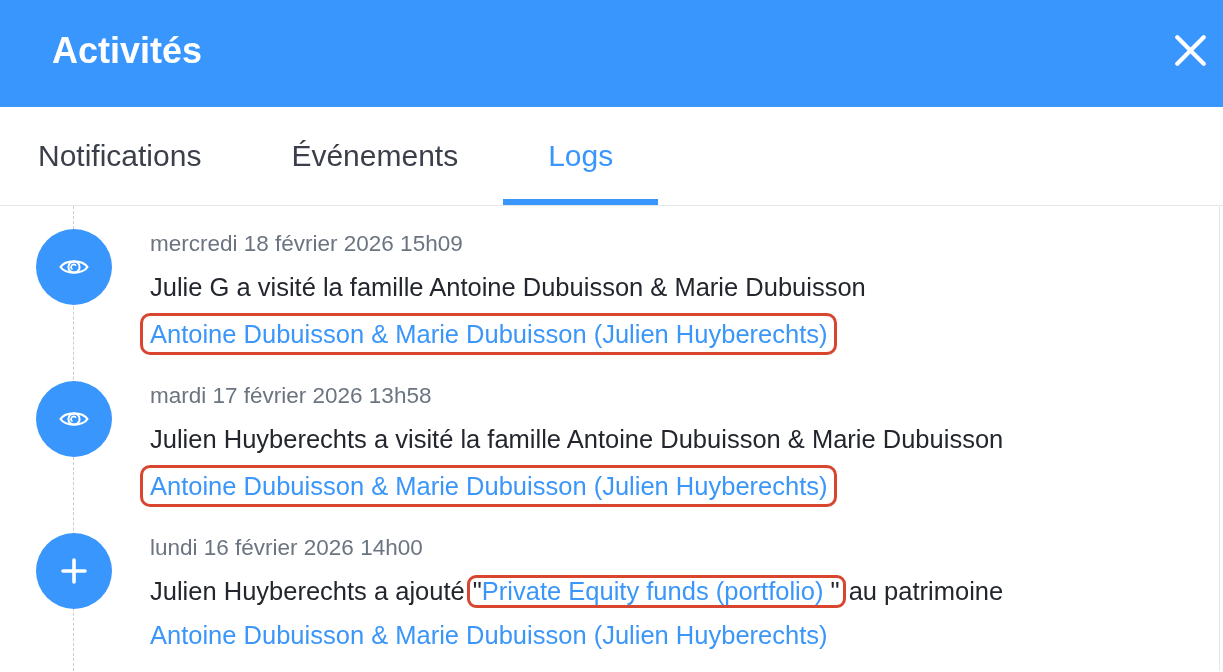  What do you see at coordinates (581, 156) in the screenshot?
I see `tab: Logs` at bounding box center [581, 156].